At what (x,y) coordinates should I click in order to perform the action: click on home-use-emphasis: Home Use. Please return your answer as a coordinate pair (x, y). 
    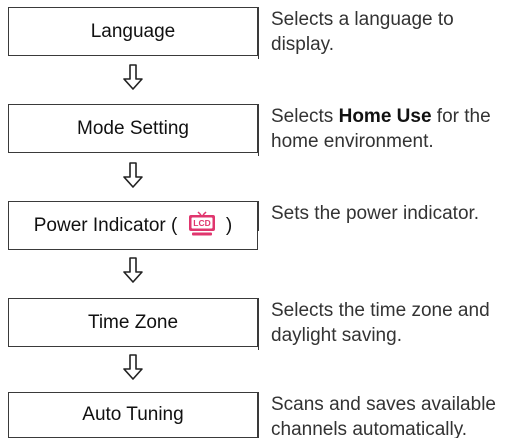
    Looking at the image, I should click on (385, 116).